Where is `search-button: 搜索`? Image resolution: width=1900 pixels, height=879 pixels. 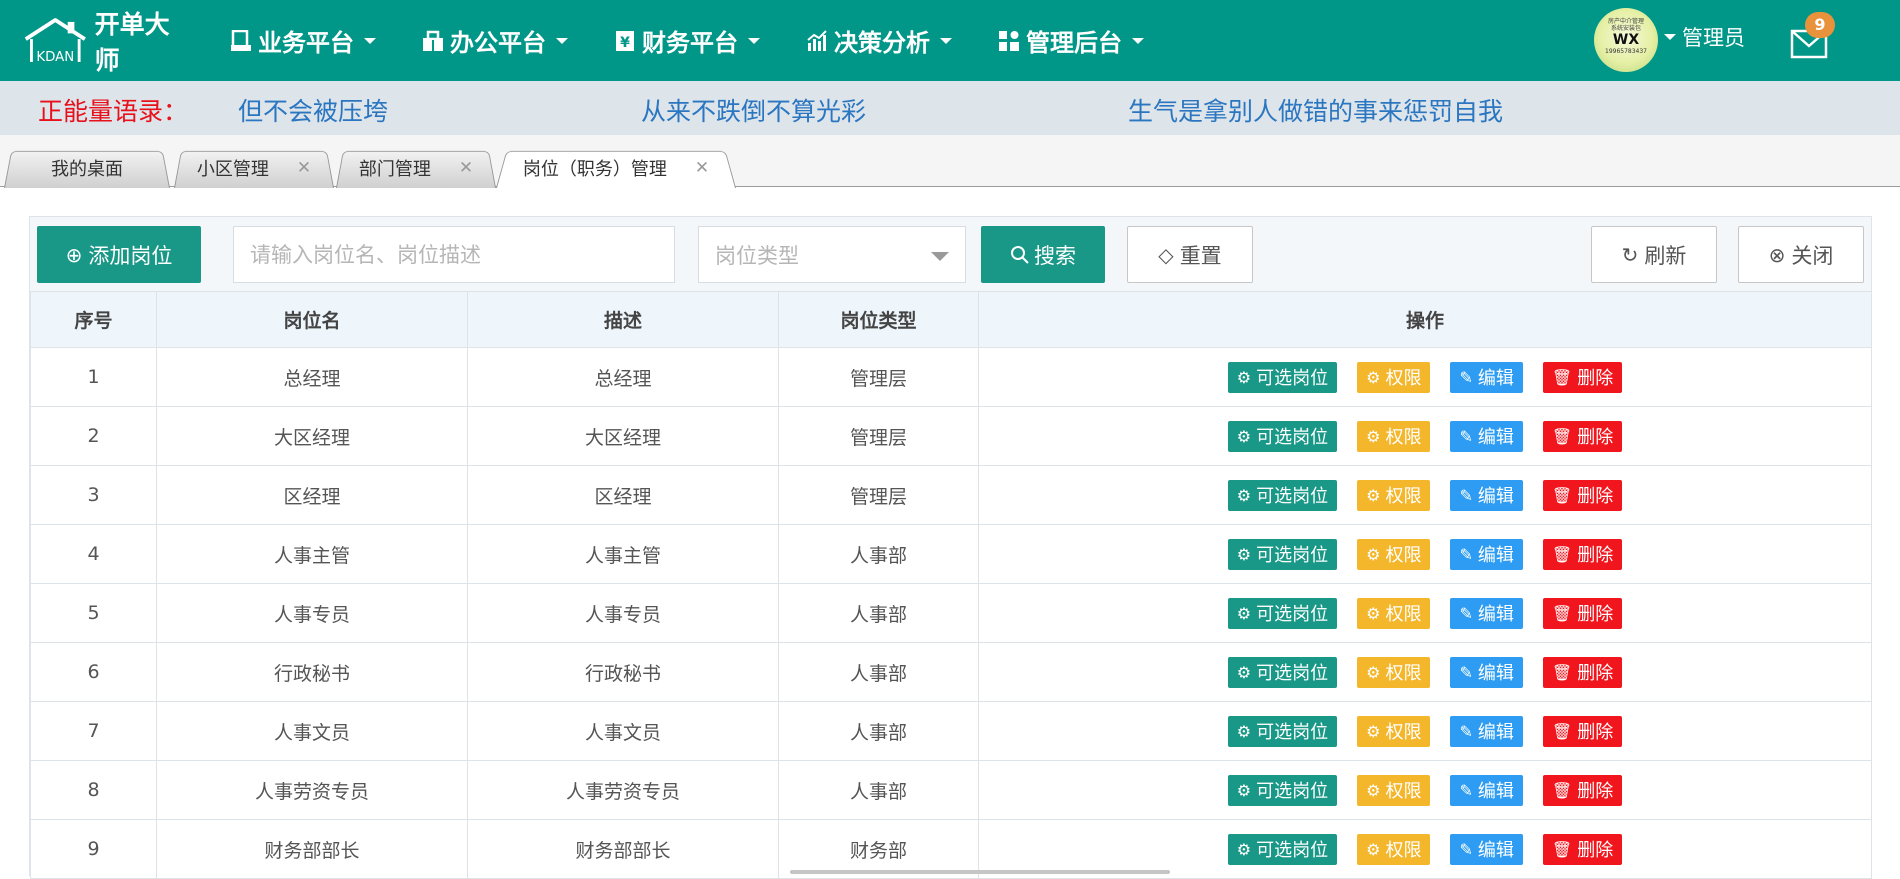
search-button: 搜索 is located at coordinates (1043, 254).